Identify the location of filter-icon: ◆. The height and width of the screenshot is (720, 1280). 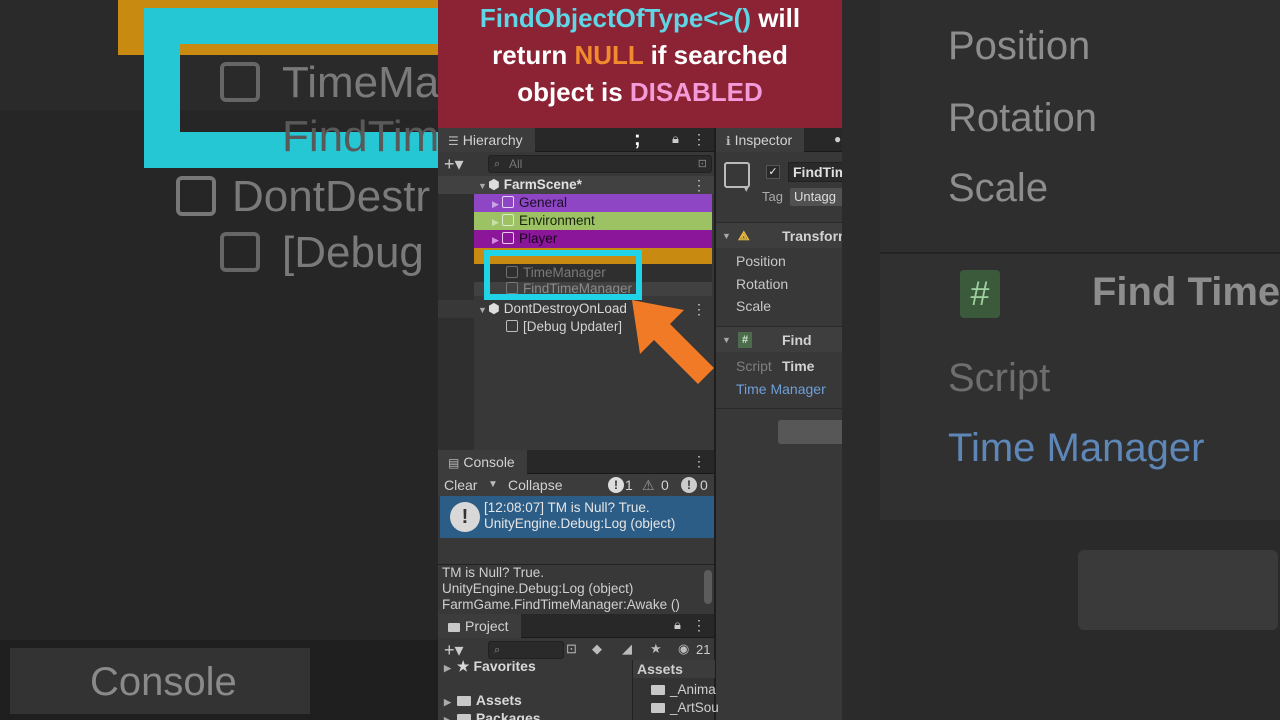
(597, 649).